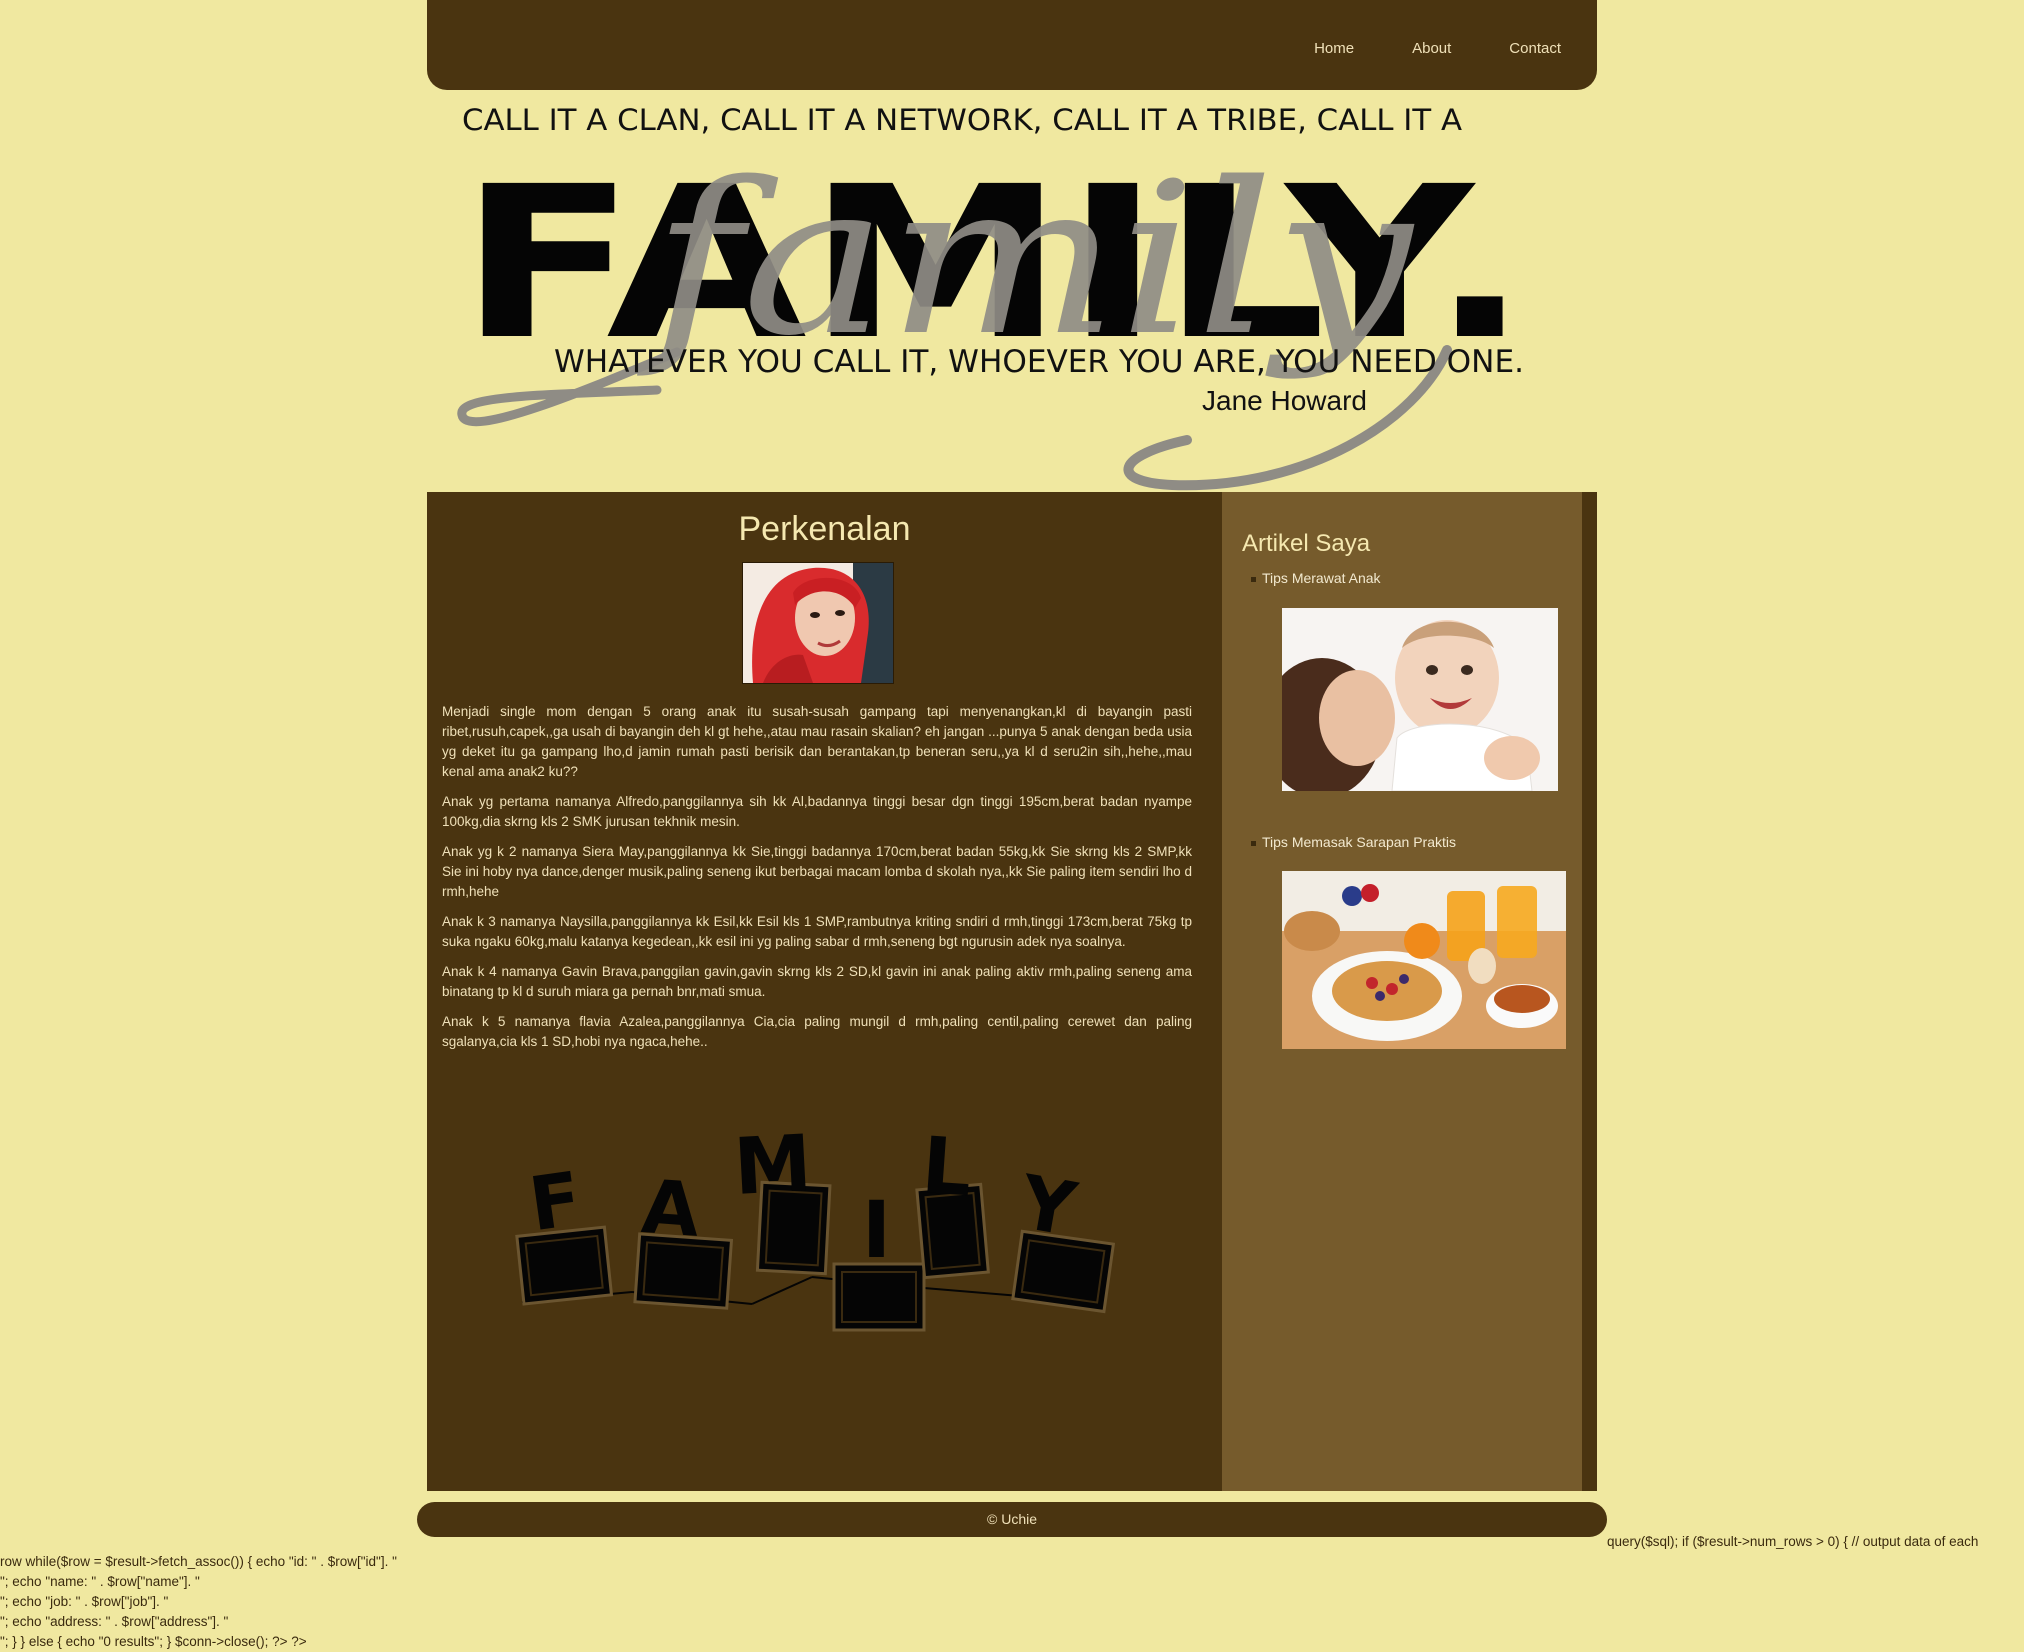 Image resolution: width=2024 pixels, height=1652 pixels. Describe the element at coordinates (1359, 842) in the screenshot. I see `sidebar-item-label: Tips Memasak Sarapan Praktis` at that location.